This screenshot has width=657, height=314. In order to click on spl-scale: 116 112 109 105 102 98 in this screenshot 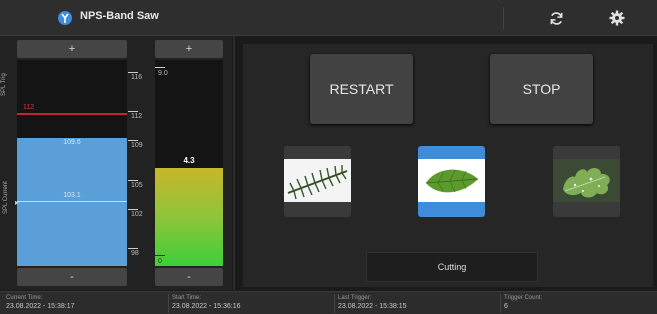, I will do `click(140, 163)`.